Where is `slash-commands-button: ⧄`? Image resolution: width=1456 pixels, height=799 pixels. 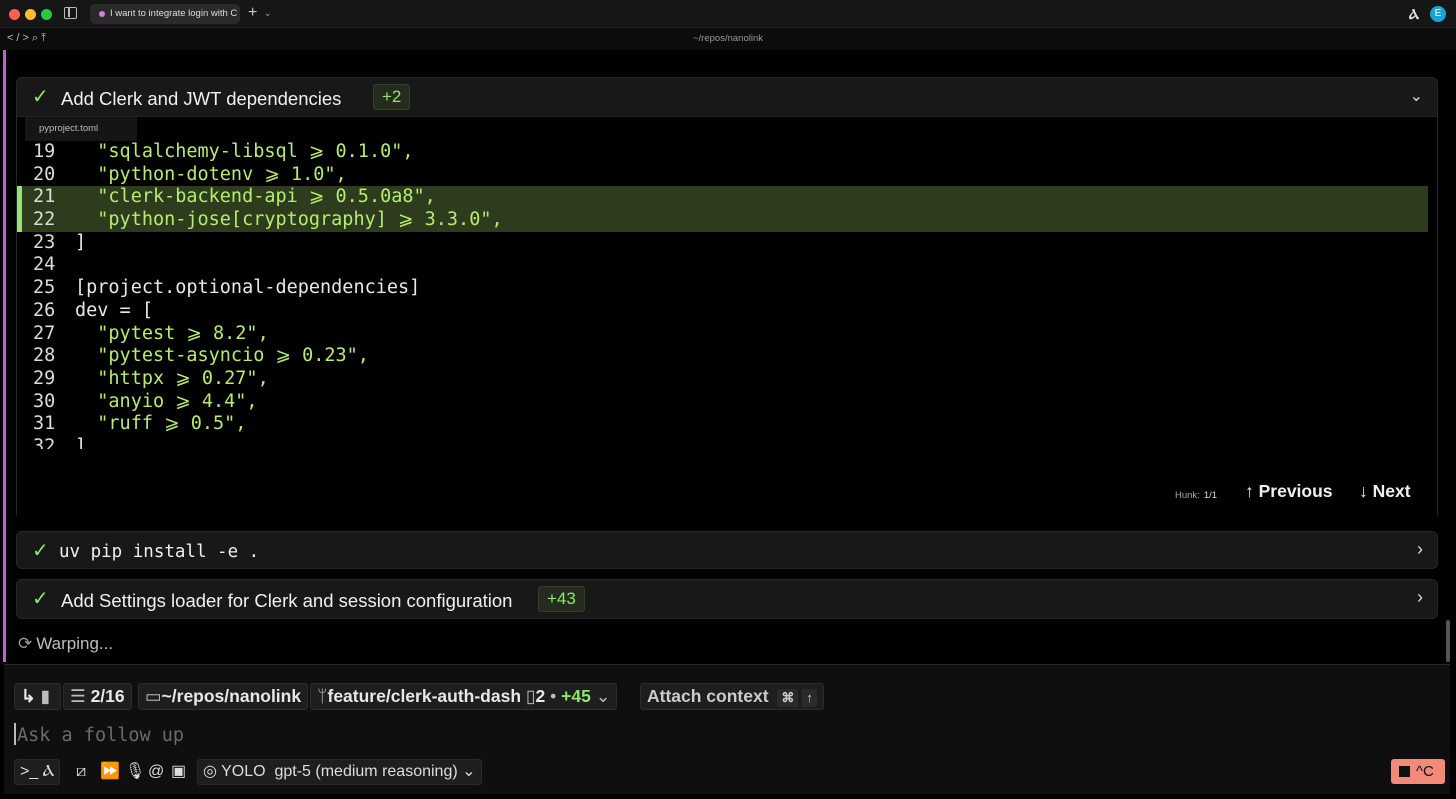 slash-commands-button: ⧄ is located at coordinates (81, 772).